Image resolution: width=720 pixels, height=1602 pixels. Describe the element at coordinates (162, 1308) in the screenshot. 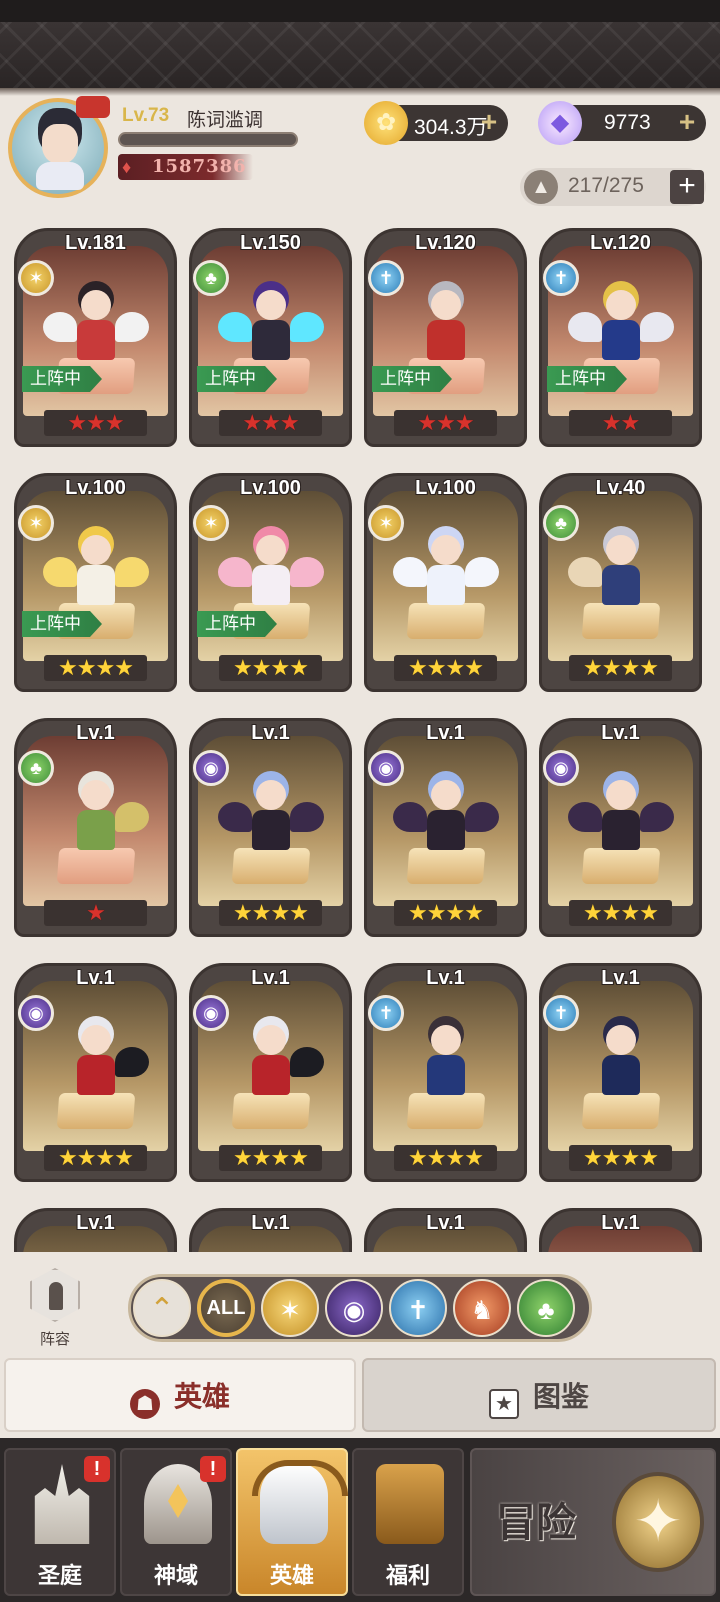

I see `sort-up-icon: ⌃` at that location.